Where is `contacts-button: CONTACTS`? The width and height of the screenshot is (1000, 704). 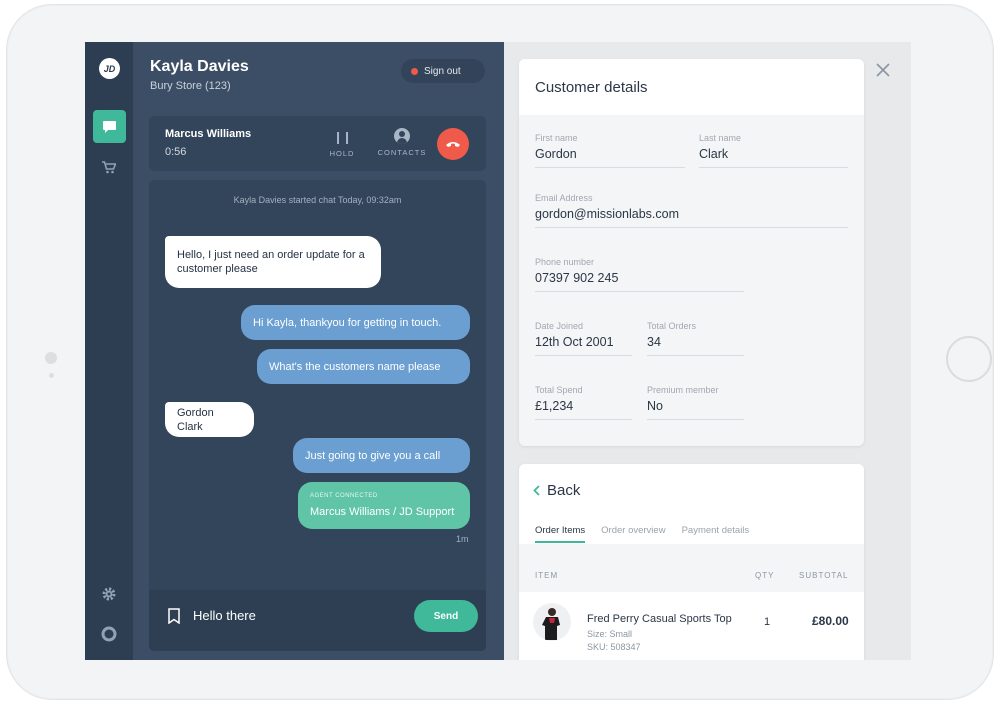 contacts-button: CONTACTS is located at coordinates (402, 142).